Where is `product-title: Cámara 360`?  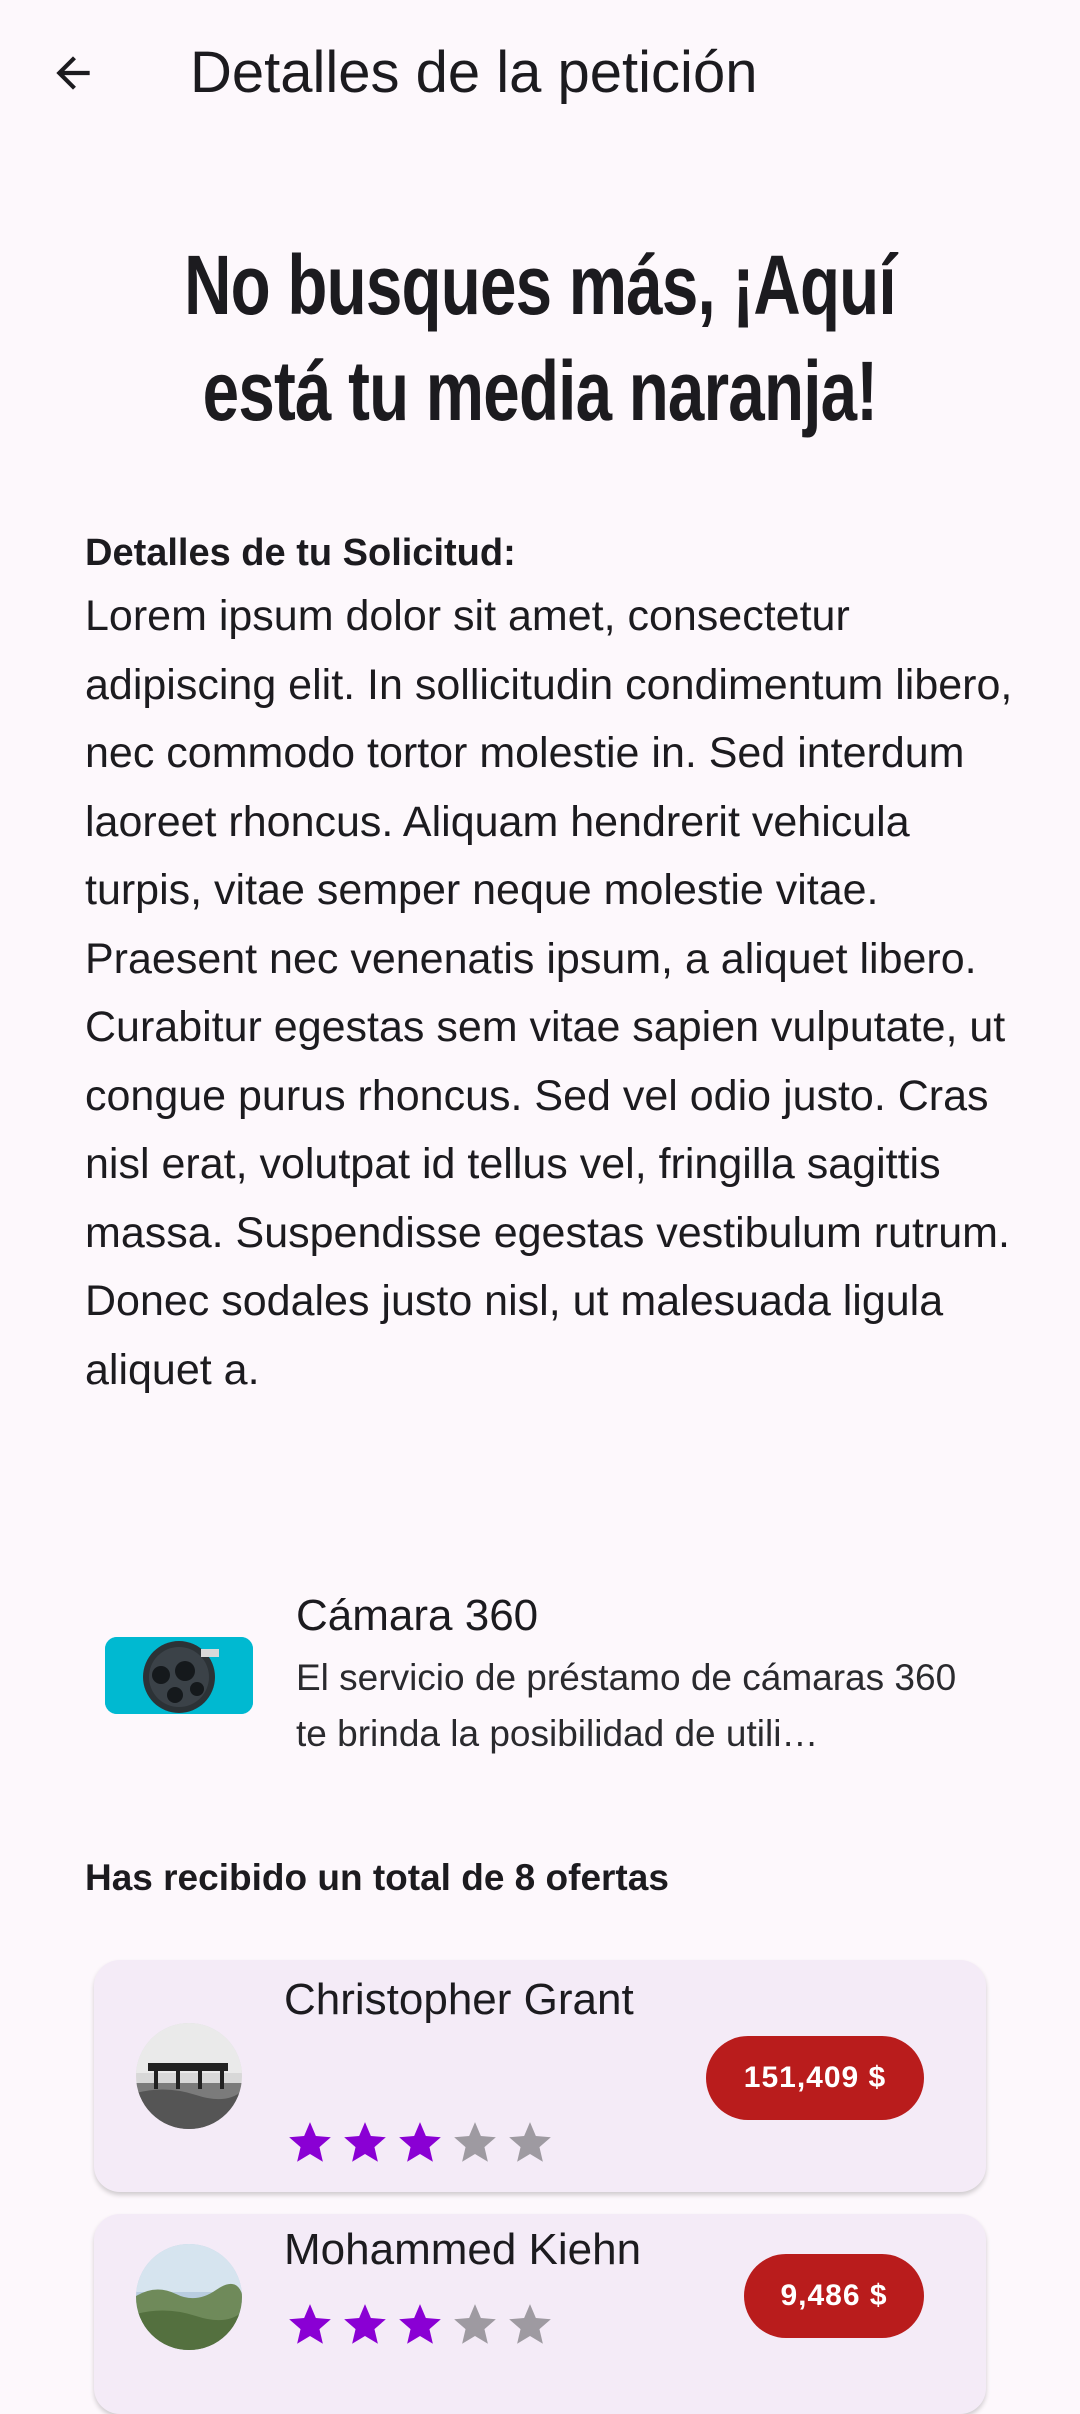
product-title: Cámara 360 is located at coordinates (417, 1615).